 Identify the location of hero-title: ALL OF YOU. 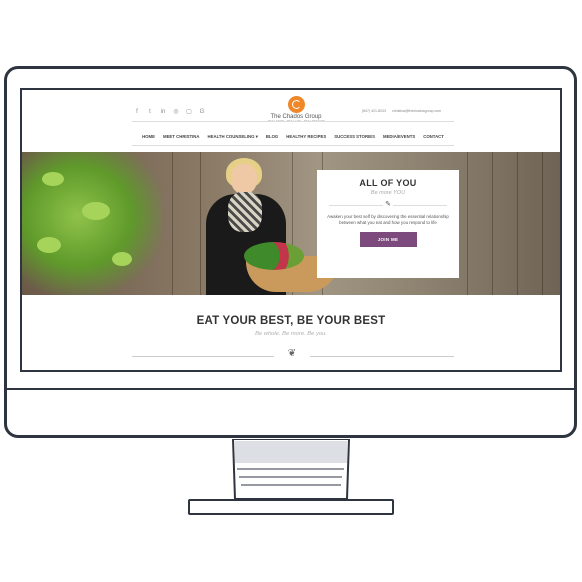
(388, 183).